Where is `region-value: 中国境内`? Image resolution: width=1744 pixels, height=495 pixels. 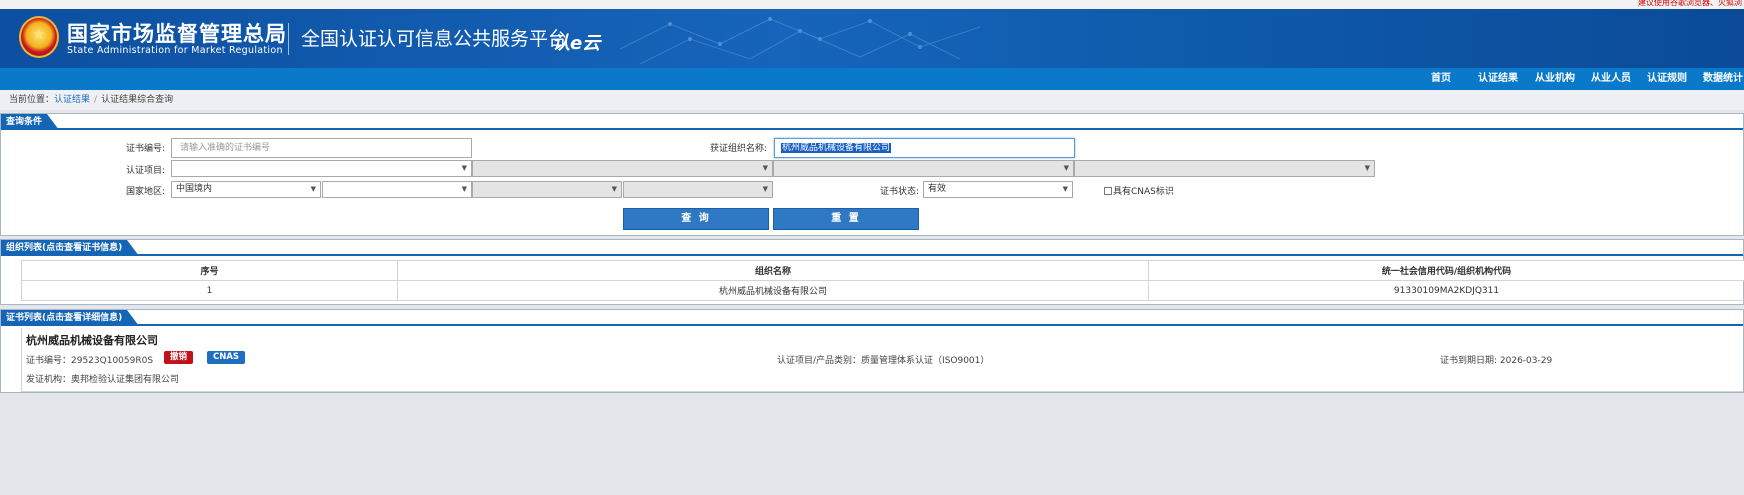
region-value: 中国境内 is located at coordinates (194, 189).